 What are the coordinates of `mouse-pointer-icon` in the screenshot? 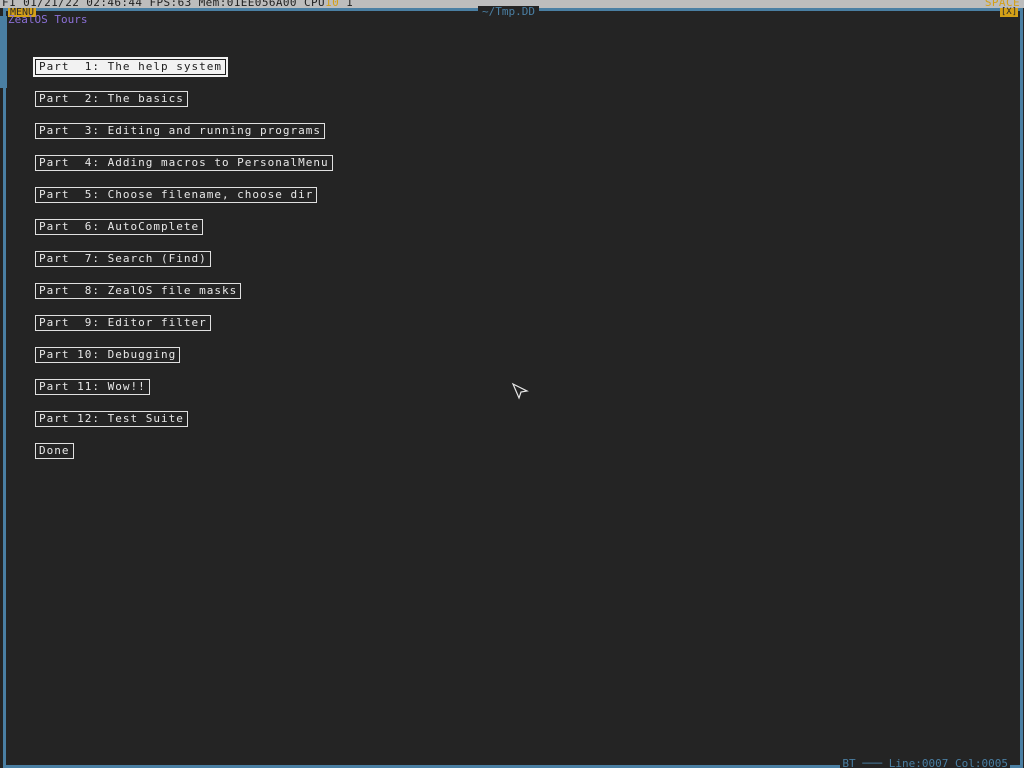 It's located at (520, 391).